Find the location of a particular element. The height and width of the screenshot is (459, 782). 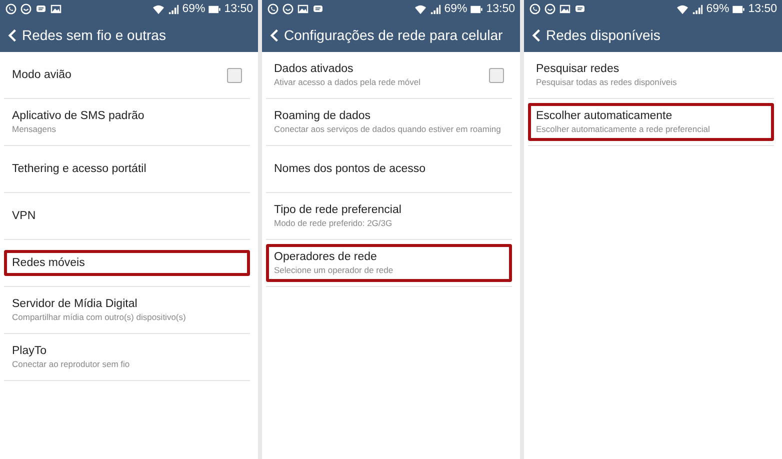

item-title: Pesquisar redes is located at coordinates (578, 68).